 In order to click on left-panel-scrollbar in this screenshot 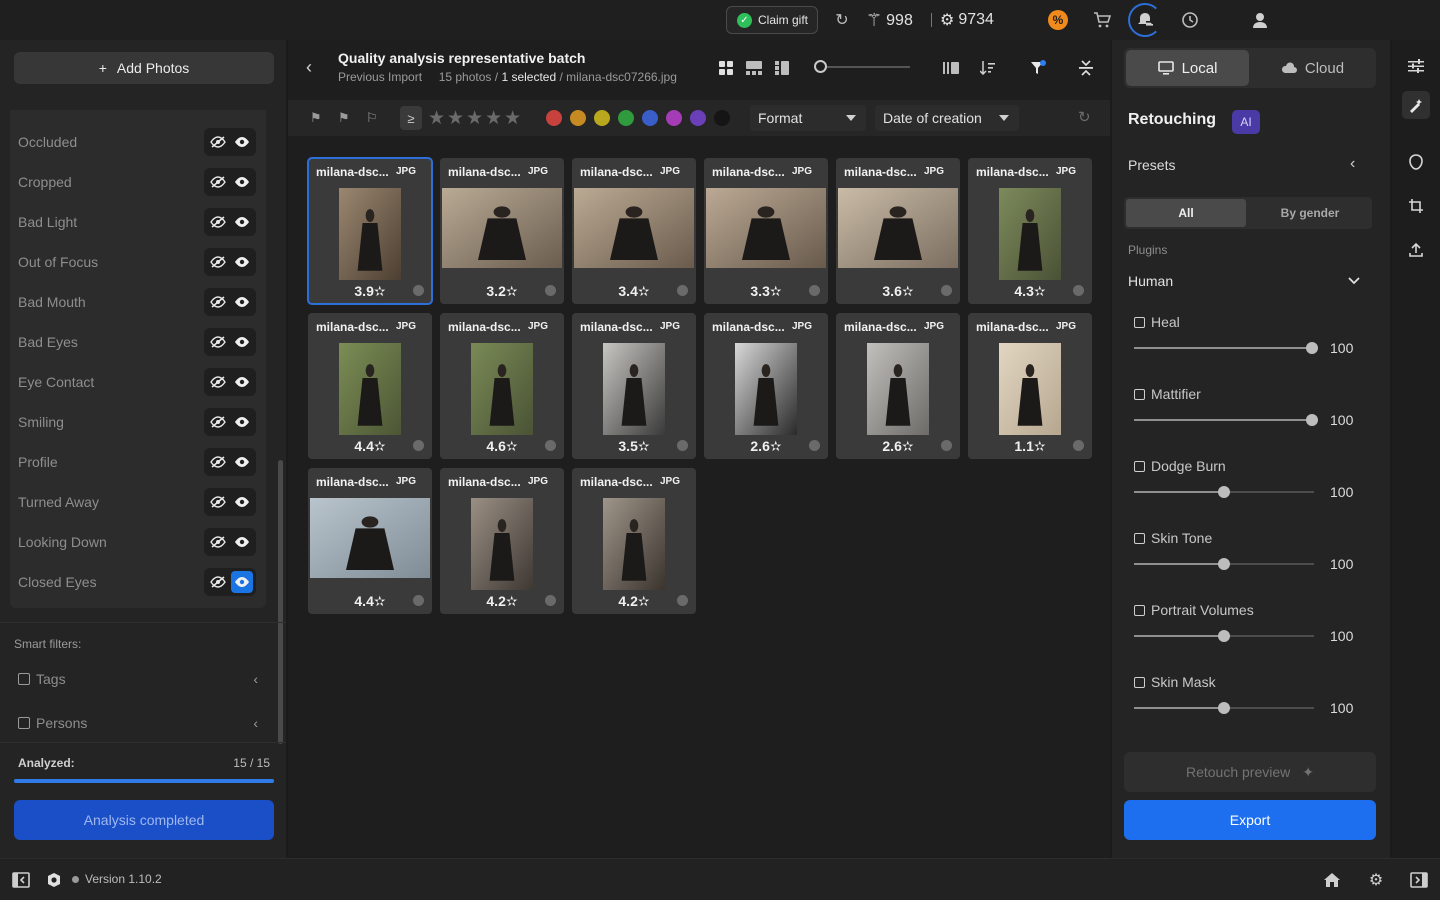, I will do `click(280, 602)`.